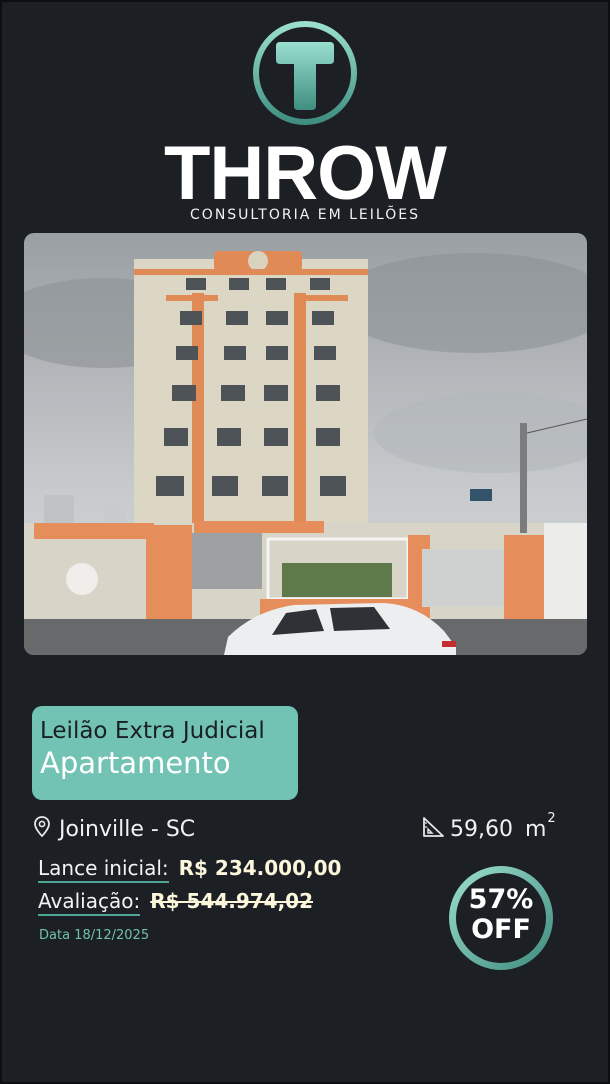 Image resolution: width=610 pixels, height=1084 pixels. I want to click on appraisal-label: Avaliação:, so click(89, 902).